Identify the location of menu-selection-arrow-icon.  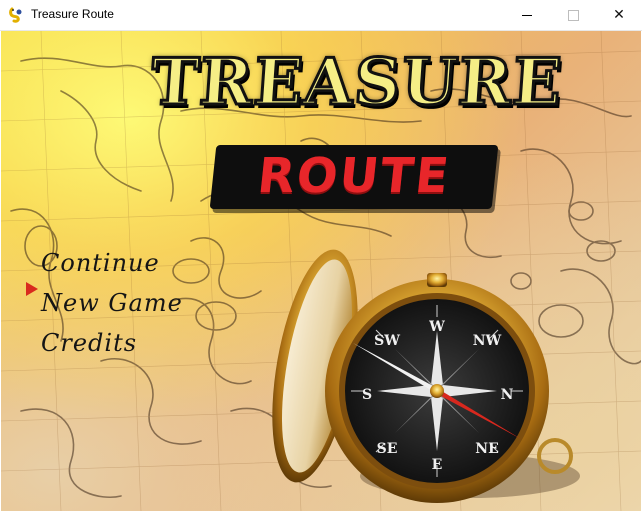
(32, 289).